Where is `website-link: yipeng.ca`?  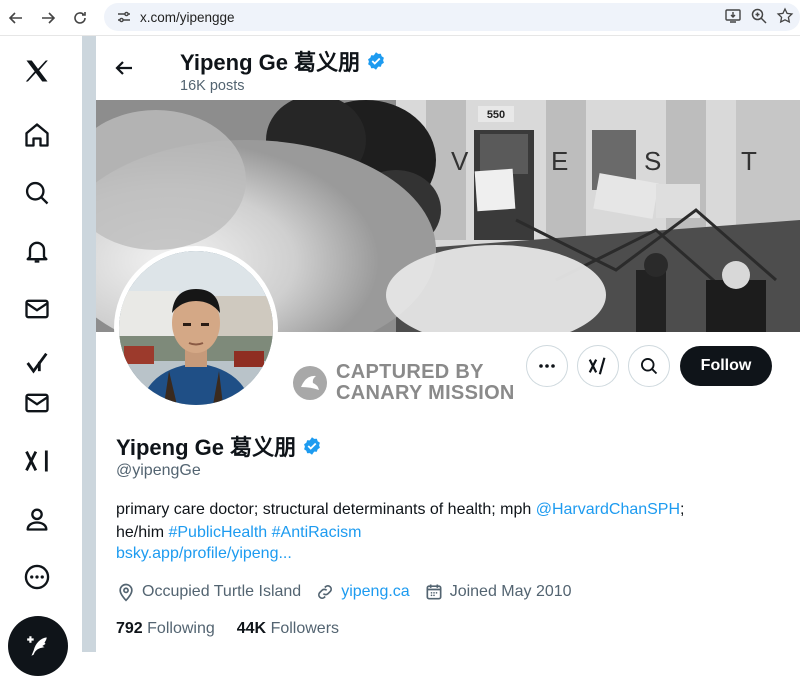
website-link: yipeng.ca is located at coordinates (375, 592).